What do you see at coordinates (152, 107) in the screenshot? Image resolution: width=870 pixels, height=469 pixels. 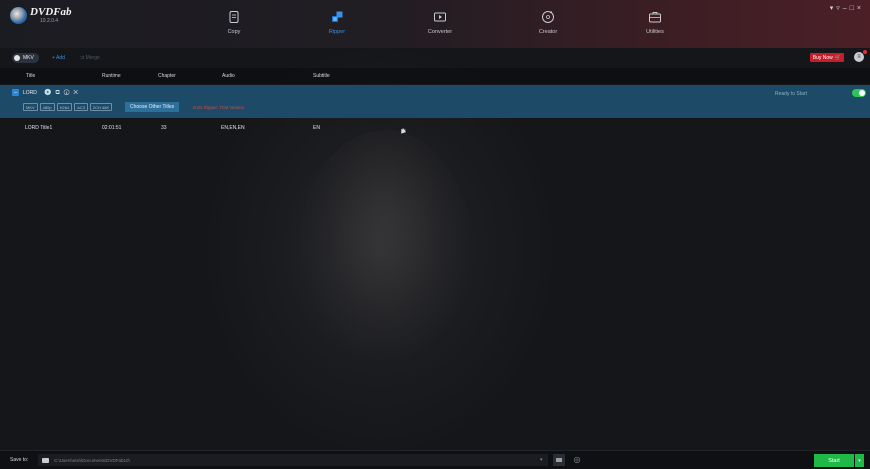 I see `choose-other-titles-button: Choose Other Titles` at bounding box center [152, 107].